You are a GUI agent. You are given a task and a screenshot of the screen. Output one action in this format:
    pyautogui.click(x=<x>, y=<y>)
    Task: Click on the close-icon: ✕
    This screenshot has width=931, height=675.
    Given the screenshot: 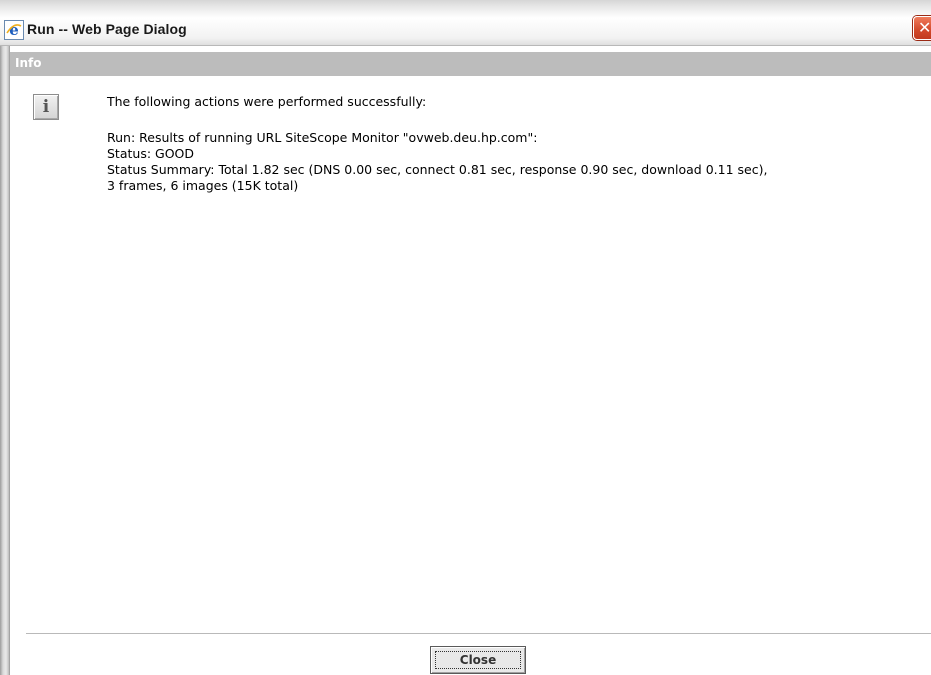 What is the action you would take?
    pyautogui.click(x=924, y=27)
    